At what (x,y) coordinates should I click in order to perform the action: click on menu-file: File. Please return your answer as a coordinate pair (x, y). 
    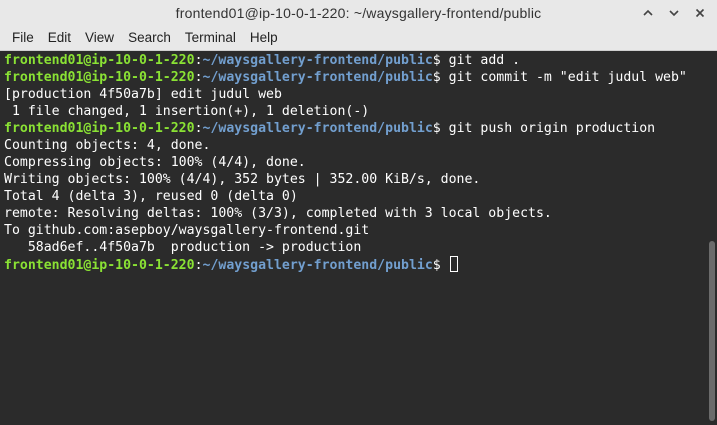
    Looking at the image, I should click on (23, 38).